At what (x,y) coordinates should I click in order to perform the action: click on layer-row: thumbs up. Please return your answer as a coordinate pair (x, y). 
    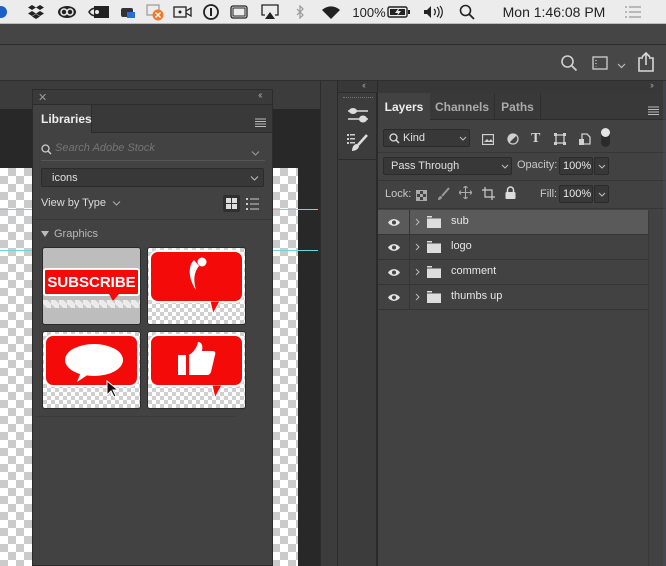
    Looking at the image, I should click on (513, 297).